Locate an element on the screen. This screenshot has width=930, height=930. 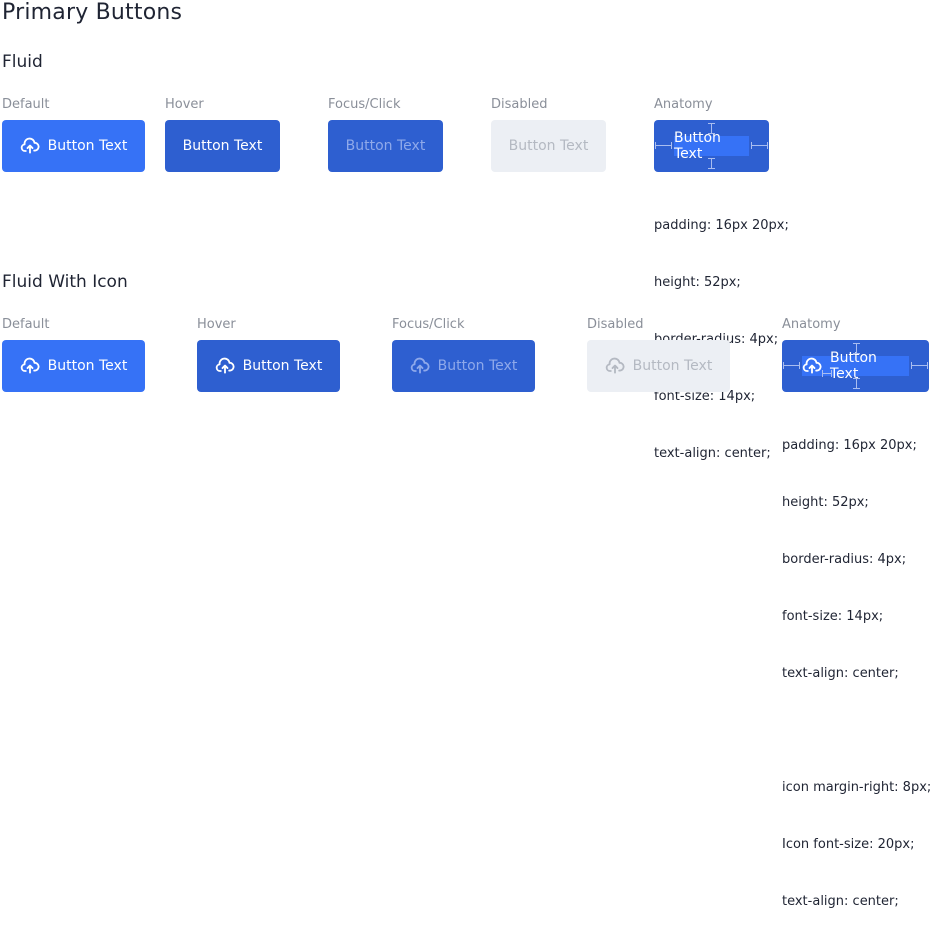
anatomy-button: Button Text is located at coordinates (711, 146).